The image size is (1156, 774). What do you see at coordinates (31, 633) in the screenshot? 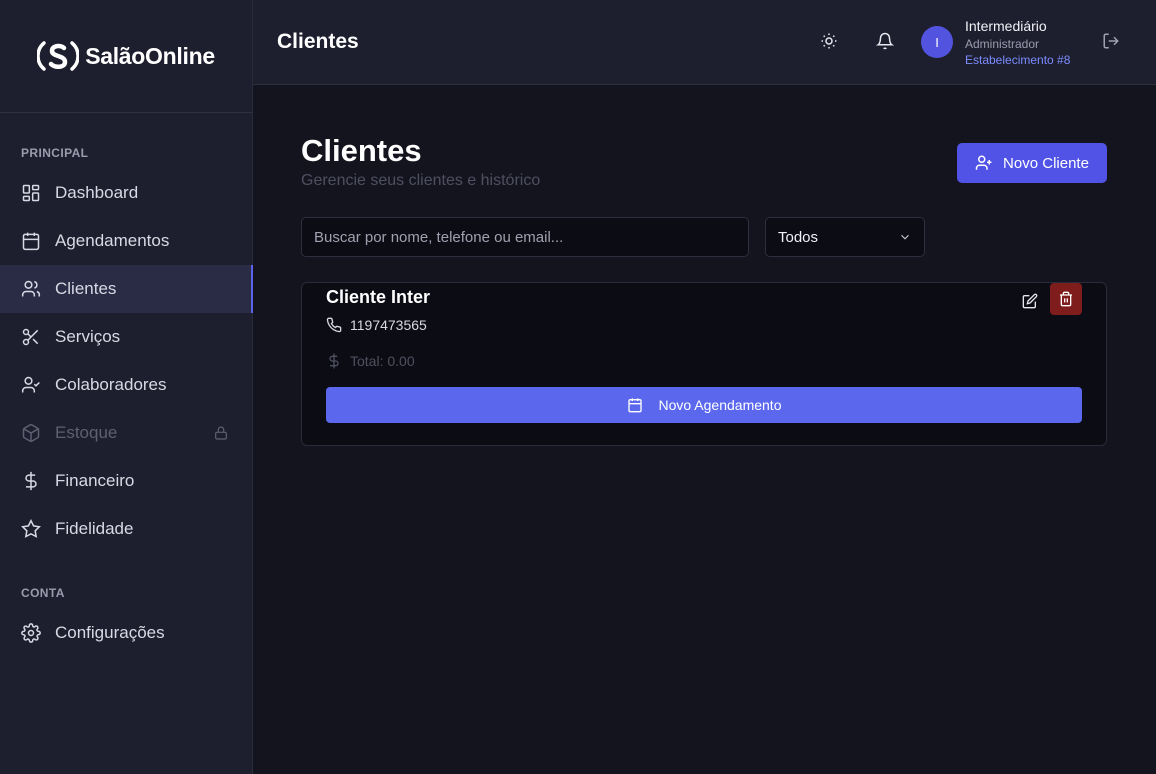
I see `gear-icon` at bounding box center [31, 633].